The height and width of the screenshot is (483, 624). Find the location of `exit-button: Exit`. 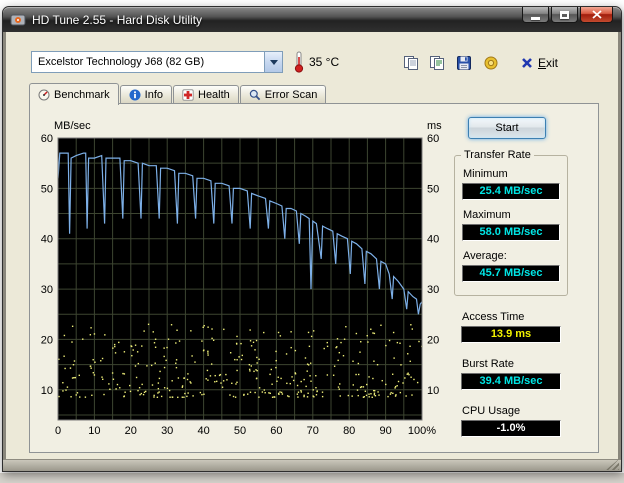

exit-button: Exit is located at coordinates (539, 63).